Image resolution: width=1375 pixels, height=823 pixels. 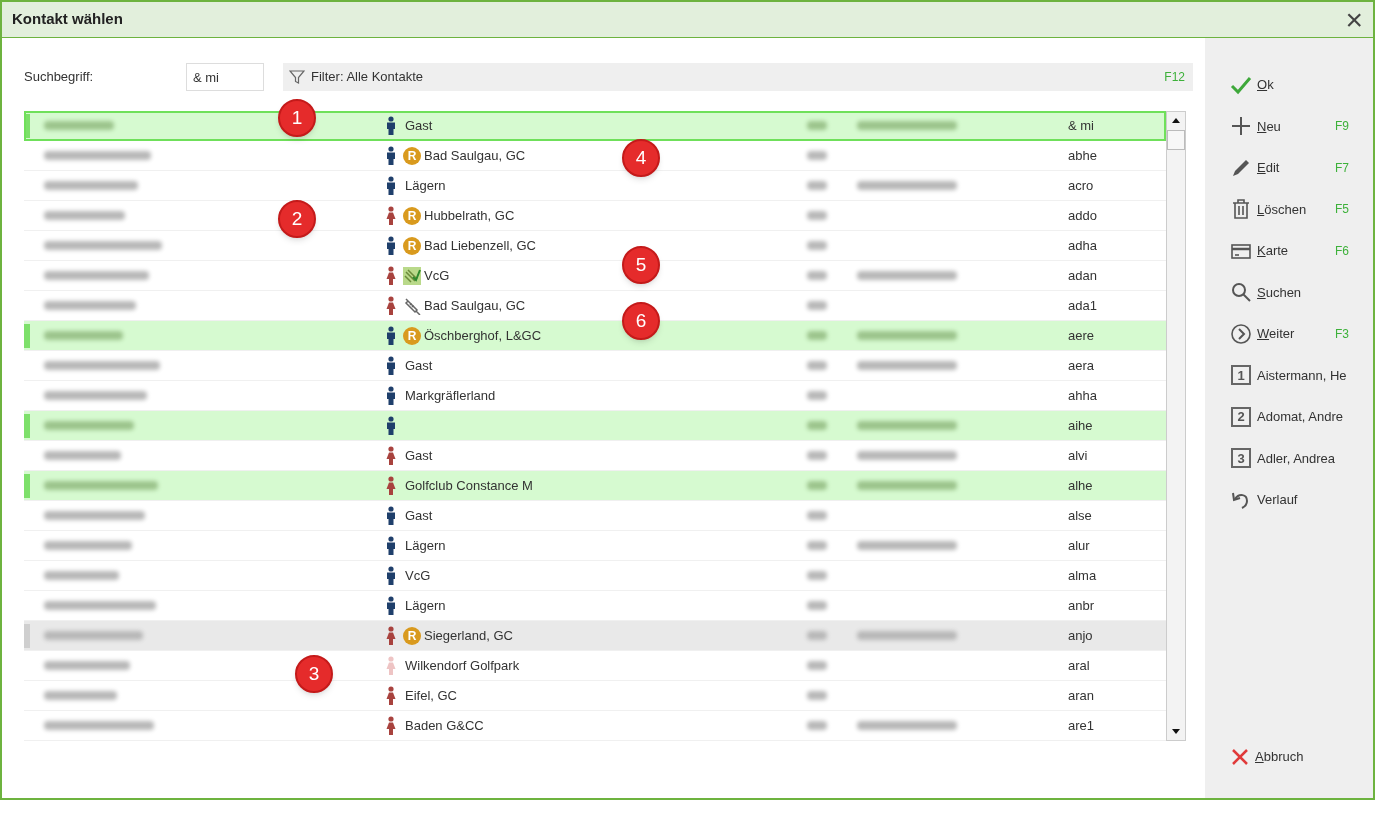 What do you see at coordinates (1301, 417) in the screenshot?
I see `sidebar-action: 2 Adomat, Andre` at bounding box center [1301, 417].